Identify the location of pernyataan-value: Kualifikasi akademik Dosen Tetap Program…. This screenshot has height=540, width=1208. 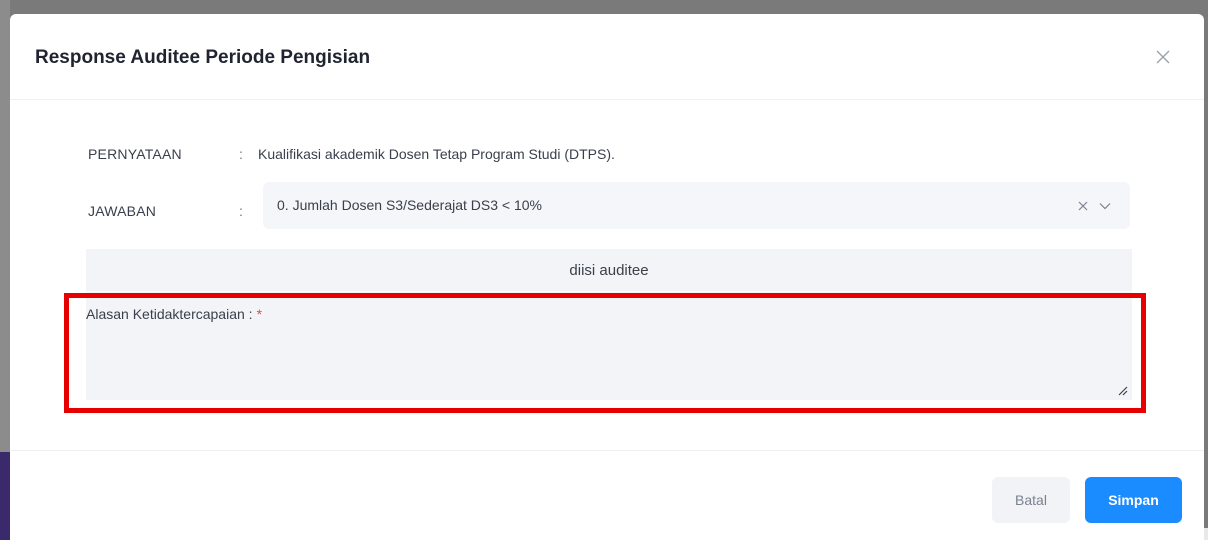
(436, 154).